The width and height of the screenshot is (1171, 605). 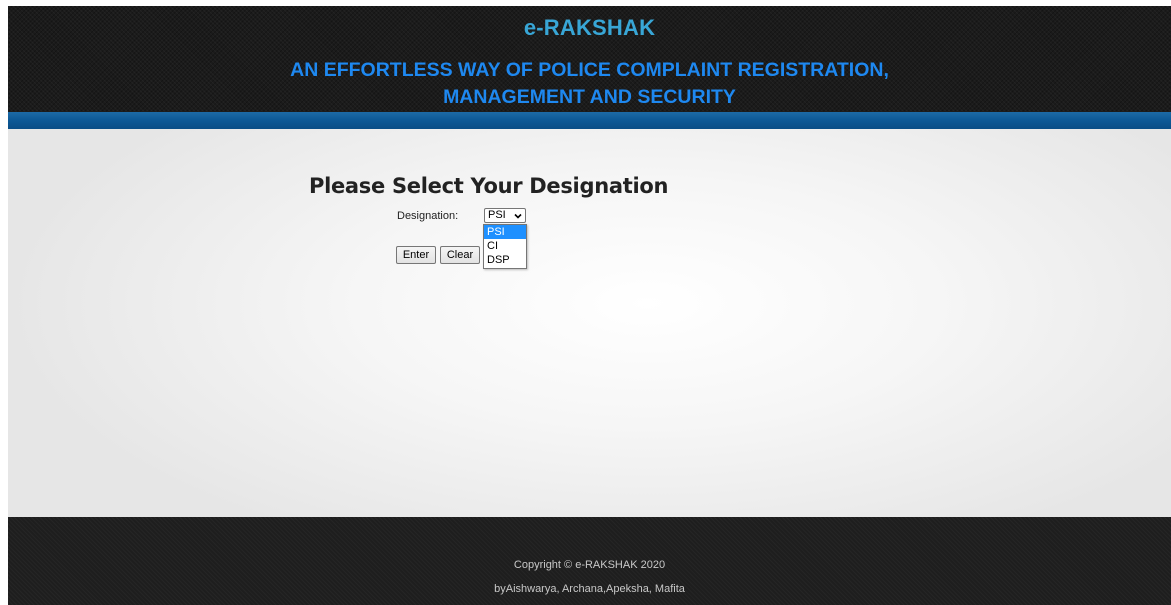 What do you see at coordinates (518, 216) in the screenshot?
I see `chevron-down-icon` at bounding box center [518, 216].